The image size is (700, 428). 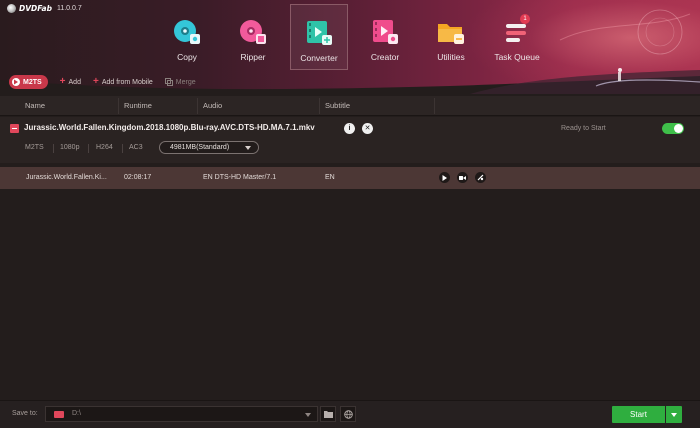 I want to click on tab-utilities-label: Utilities, so click(x=451, y=57).